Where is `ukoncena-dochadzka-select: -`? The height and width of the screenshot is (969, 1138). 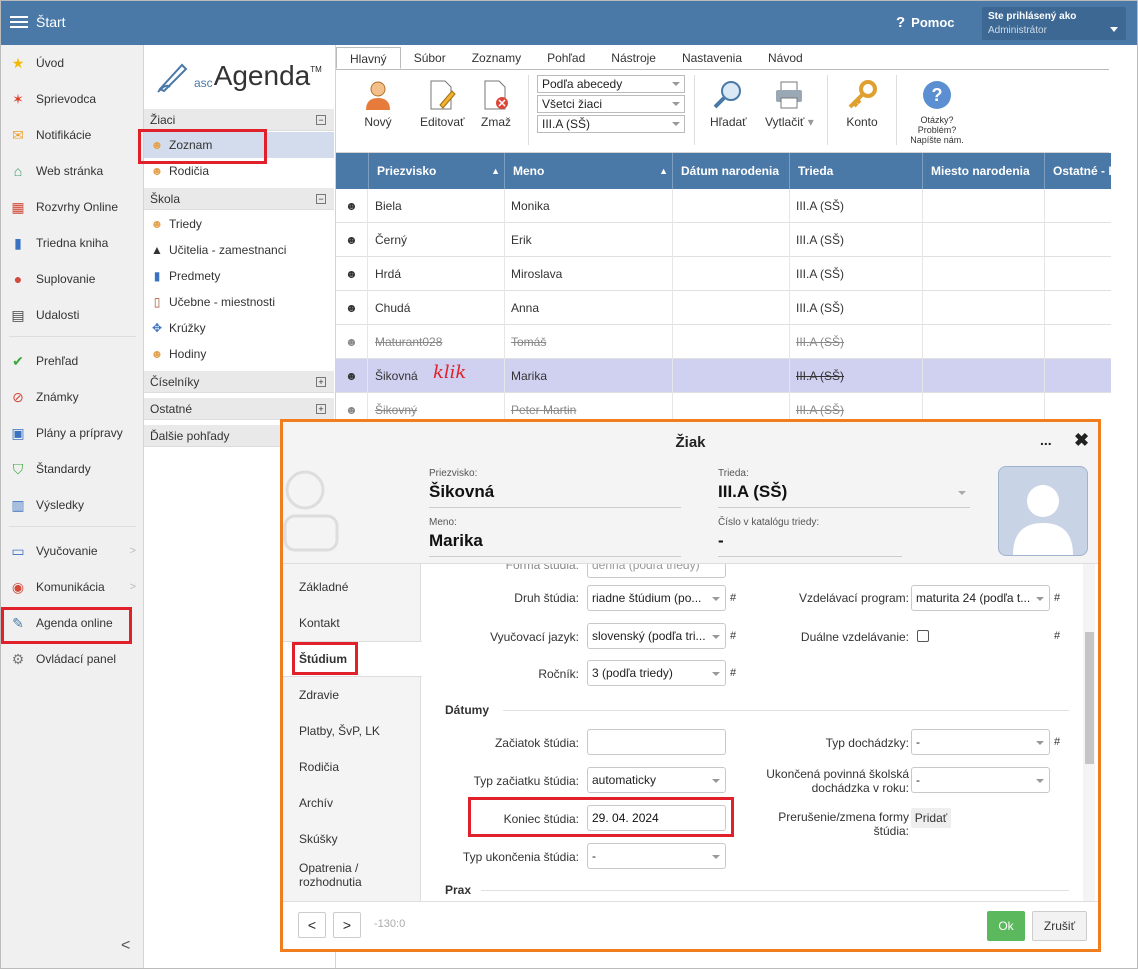
ukoncena-dochadzka-select: - is located at coordinates (980, 780).